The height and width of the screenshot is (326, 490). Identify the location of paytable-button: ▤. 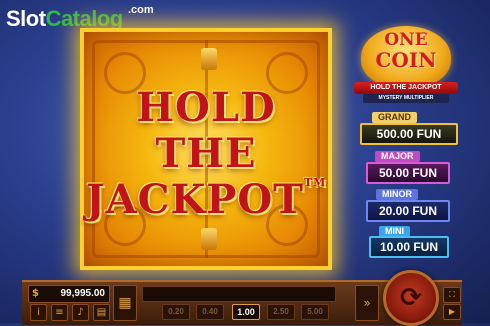
(101, 312).